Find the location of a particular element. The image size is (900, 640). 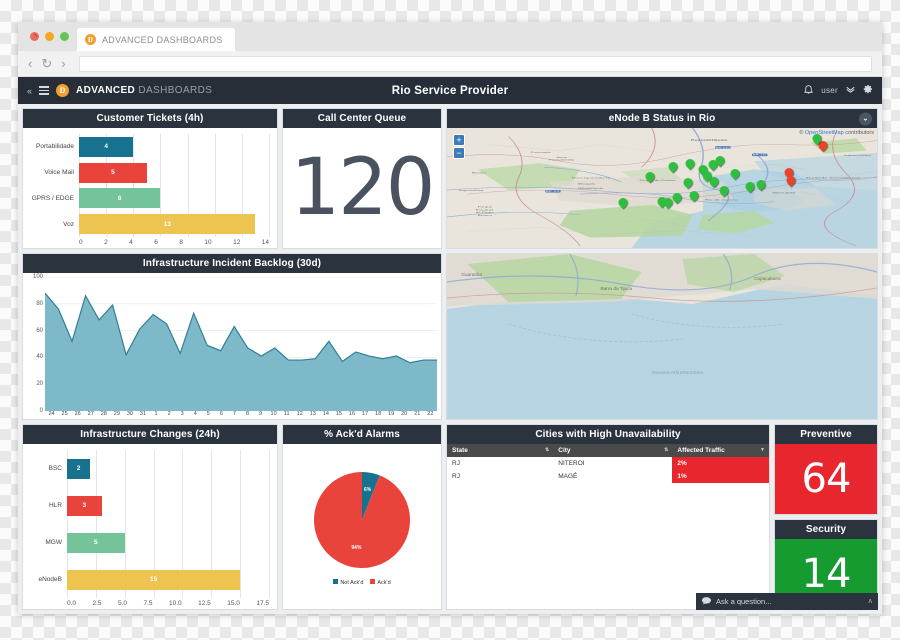

panel-ackd-alarms: % Ack'd Alarms 6% 94% Not Ack'd Ack'd is located at coordinates (362, 517).